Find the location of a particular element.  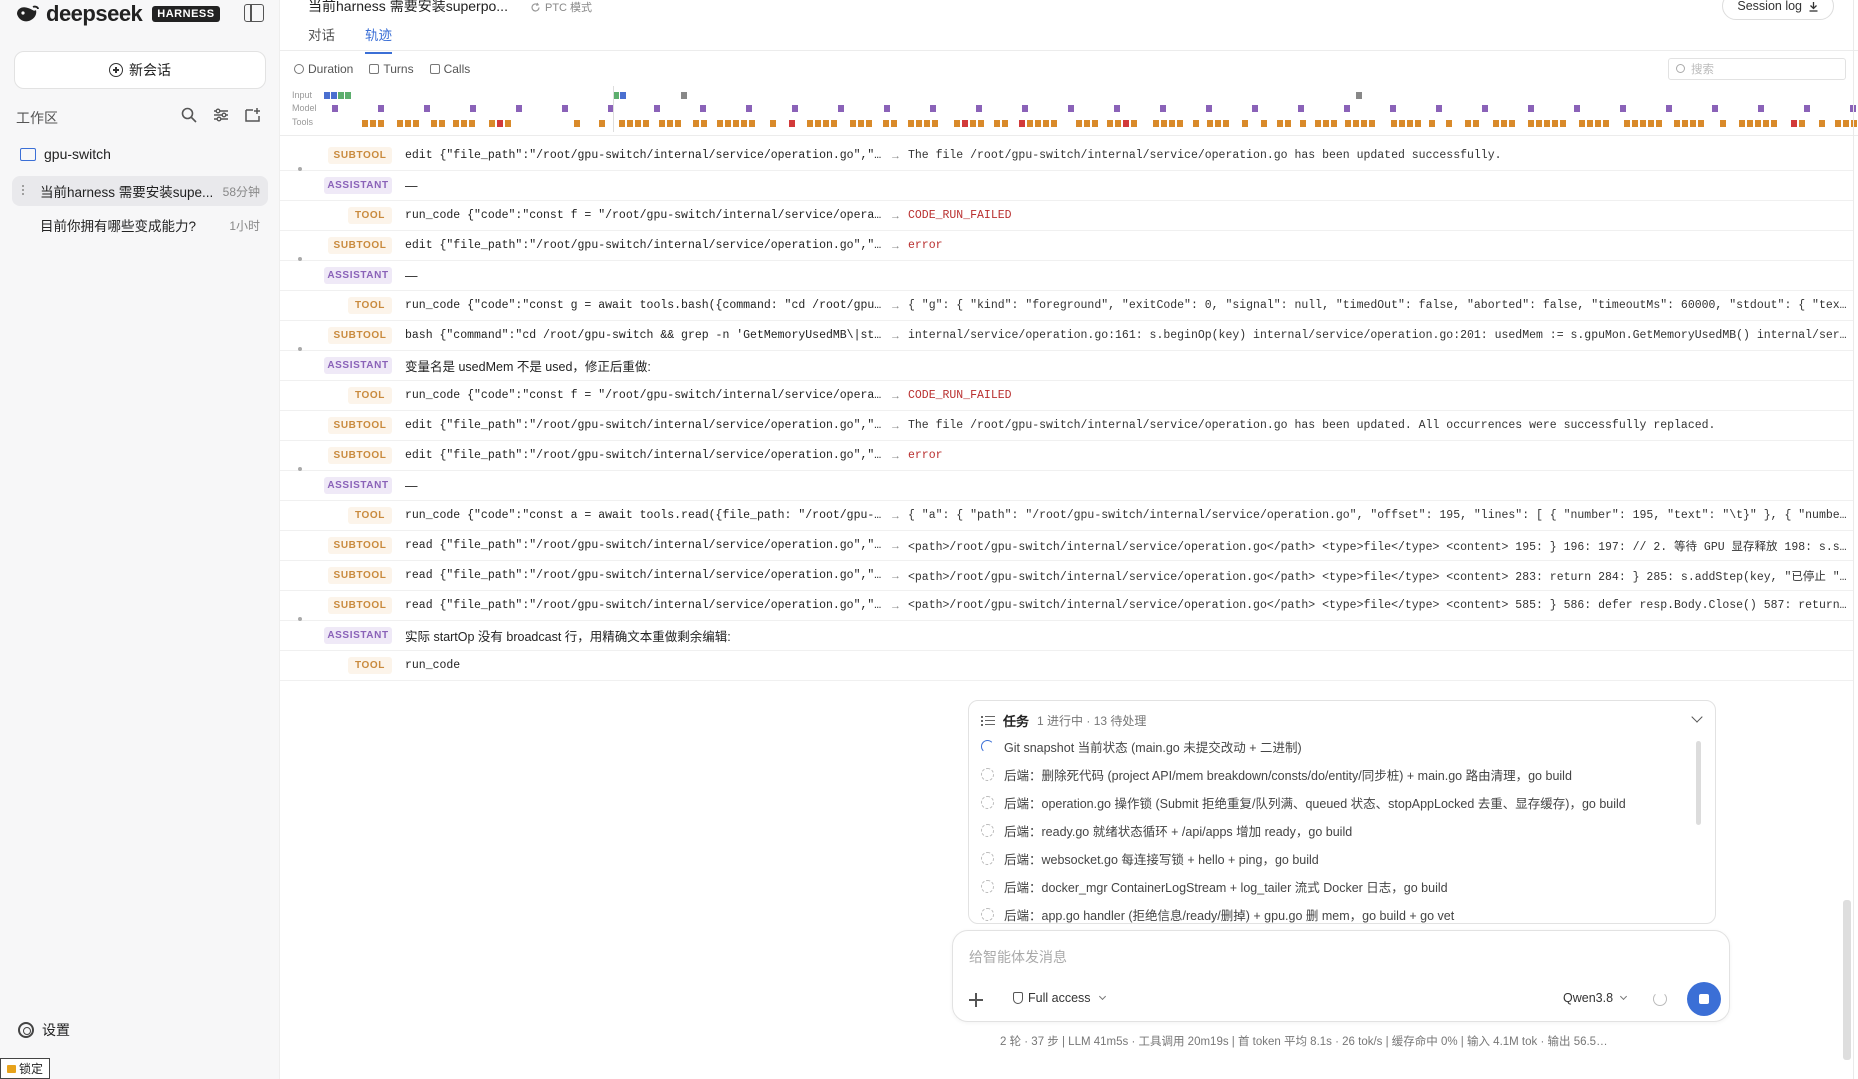

trace-search-input: 搜索 is located at coordinates (1757, 69).